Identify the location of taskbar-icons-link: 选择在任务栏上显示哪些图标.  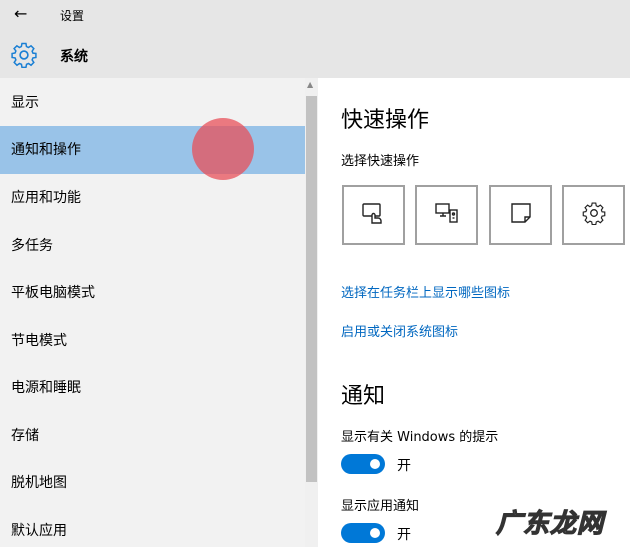
(425, 291).